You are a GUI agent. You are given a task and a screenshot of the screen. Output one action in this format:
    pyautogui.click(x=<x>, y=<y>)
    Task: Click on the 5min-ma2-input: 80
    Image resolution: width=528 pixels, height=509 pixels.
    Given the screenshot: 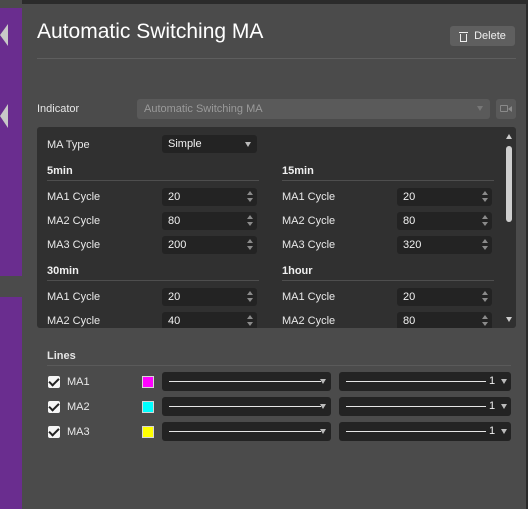 What is the action you would take?
    pyautogui.click(x=209, y=221)
    